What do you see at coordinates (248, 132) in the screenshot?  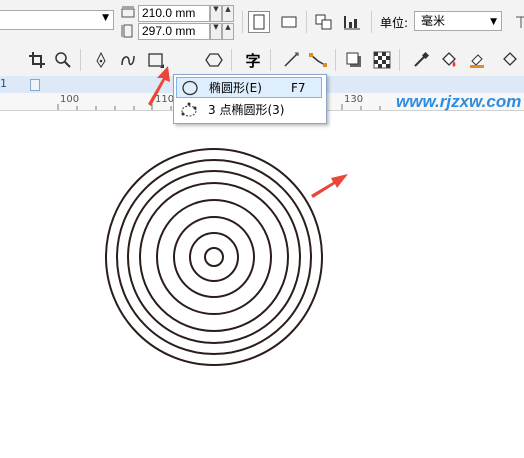 I see `annotation-arrows` at bounding box center [248, 132].